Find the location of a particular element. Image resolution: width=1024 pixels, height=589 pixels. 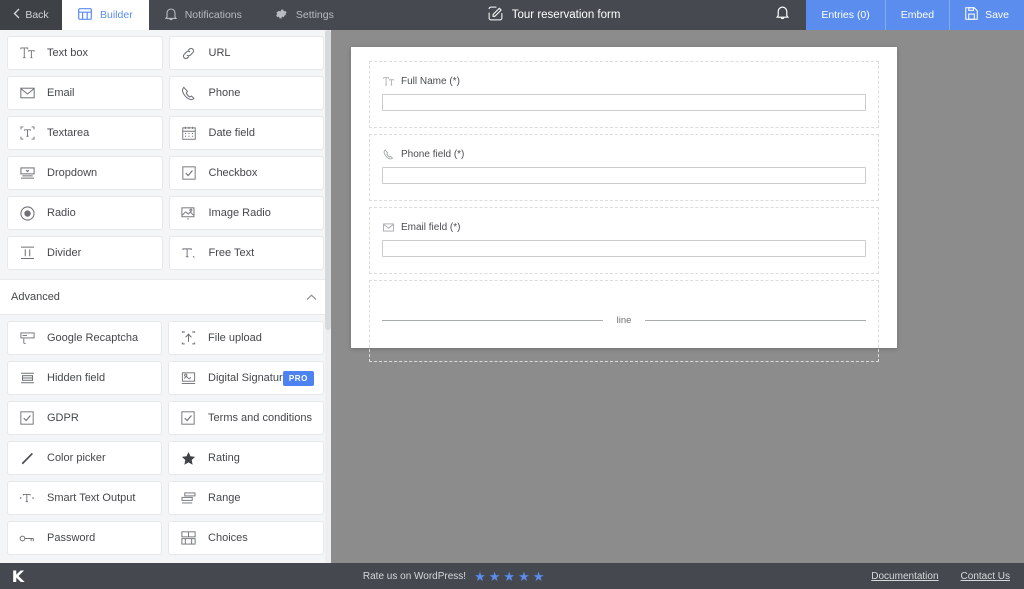

palette-item-checkbox: Checkbox is located at coordinates (246, 173).